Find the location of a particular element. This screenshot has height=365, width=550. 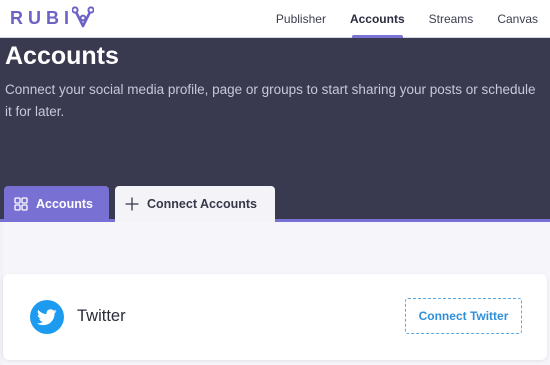

tab-connect-accounts-label: Connect Accounts is located at coordinates (202, 204).